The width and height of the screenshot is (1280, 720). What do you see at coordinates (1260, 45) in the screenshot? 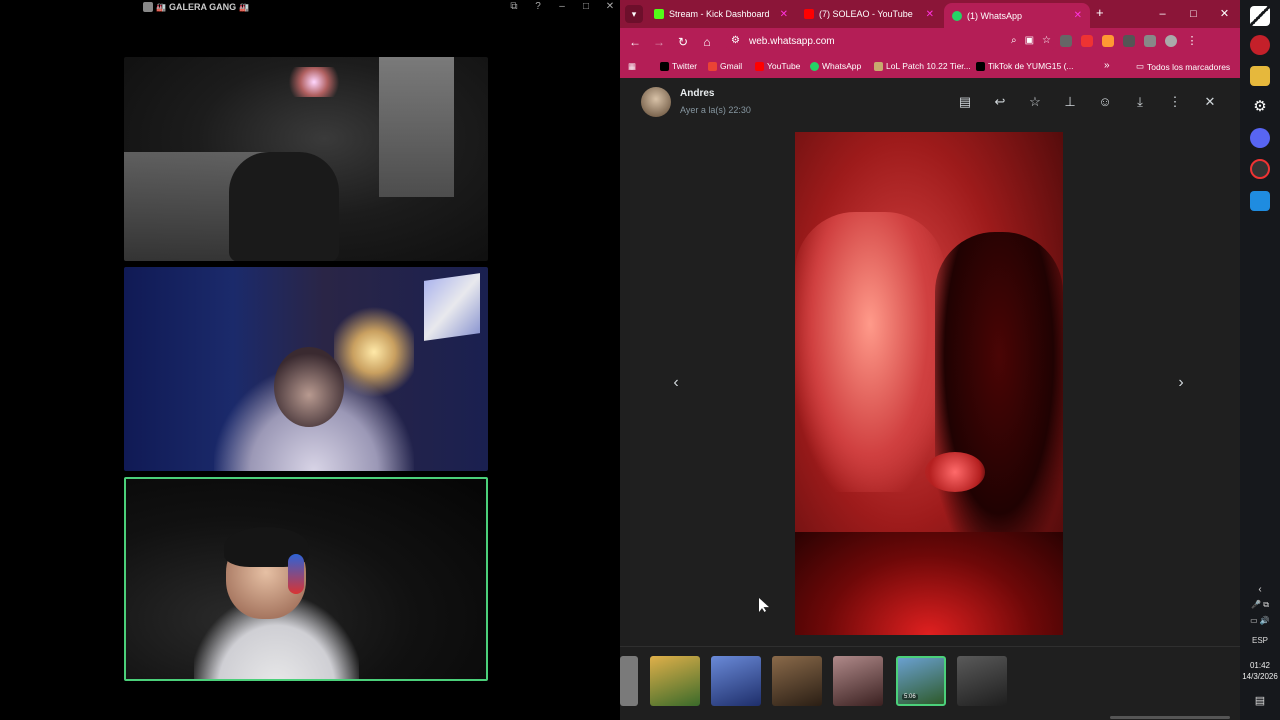
I see `chrome-icon` at bounding box center [1260, 45].